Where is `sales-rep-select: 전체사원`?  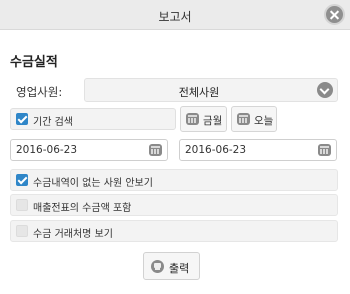
sales-rep-select: 전체사원 is located at coordinates (211, 90).